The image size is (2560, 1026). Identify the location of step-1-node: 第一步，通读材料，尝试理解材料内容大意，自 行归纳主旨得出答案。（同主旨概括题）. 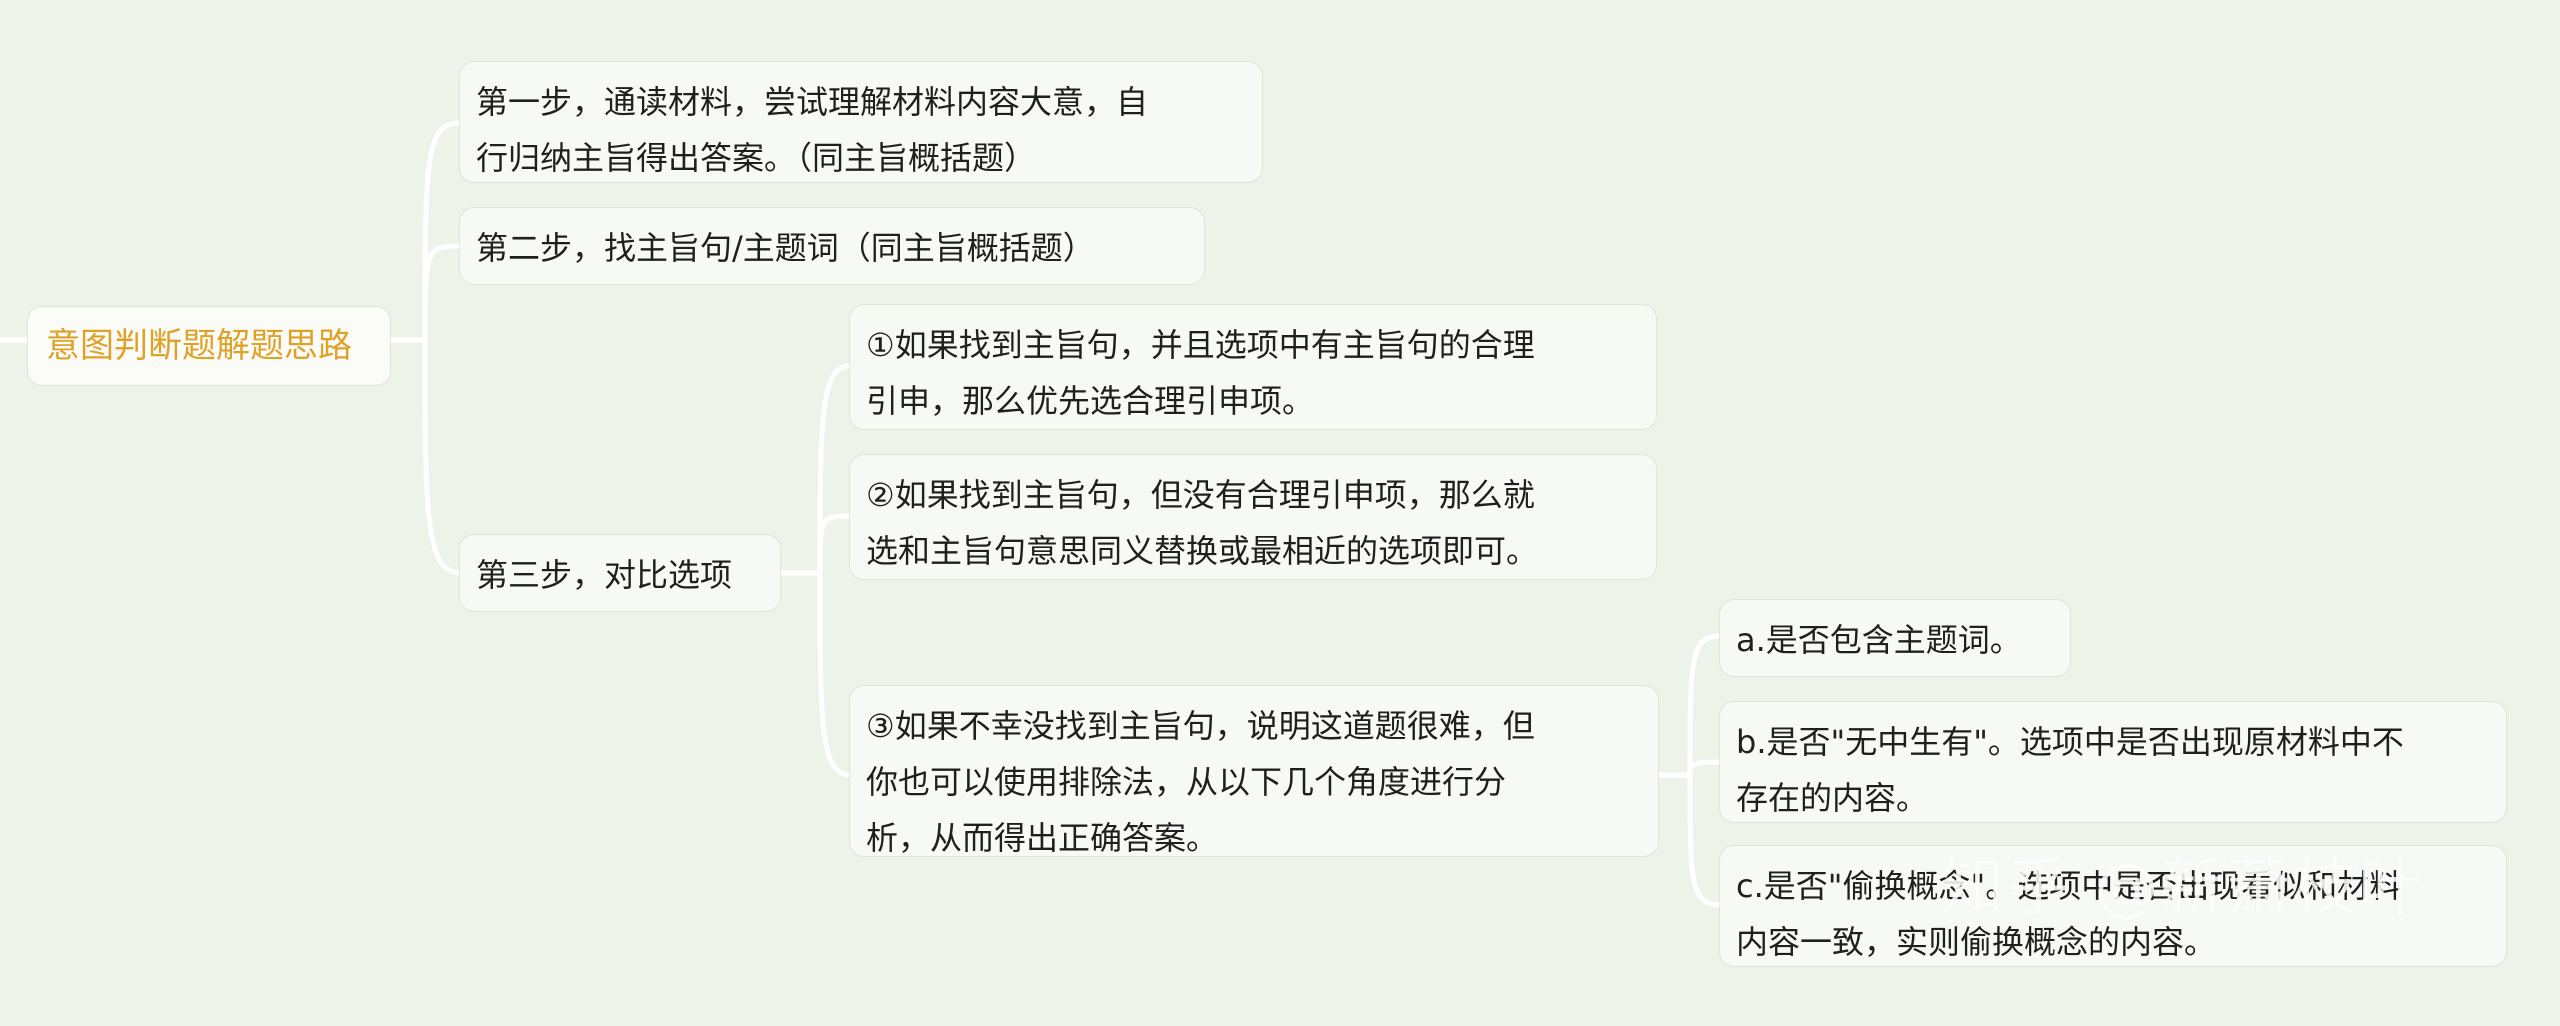
(861, 122).